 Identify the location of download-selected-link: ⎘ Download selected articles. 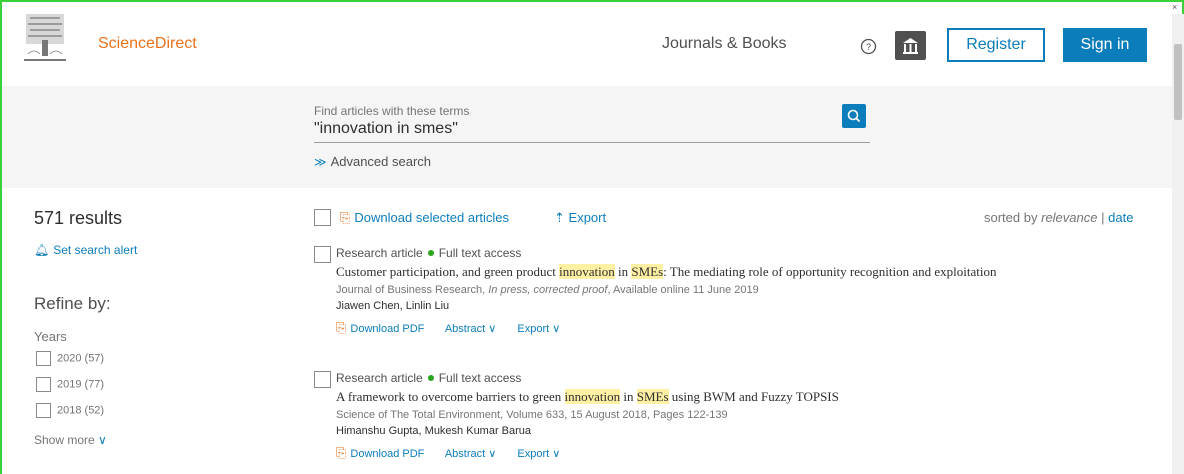
(424, 218).